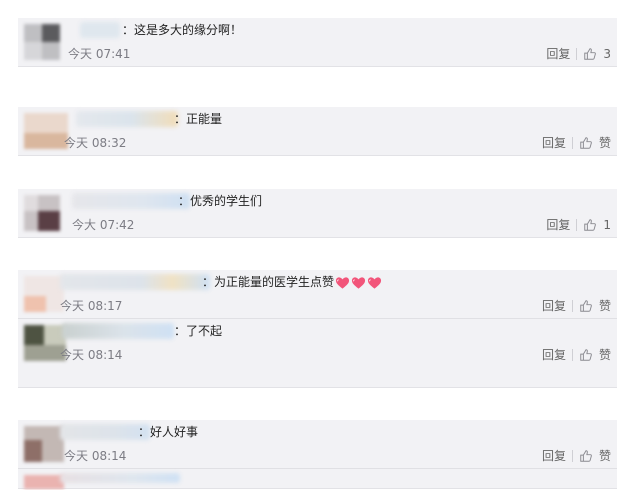  What do you see at coordinates (317, 444) in the screenshot?
I see `comment-row: ：好人好事 今天 08:14 回复 赞` at bounding box center [317, 444].